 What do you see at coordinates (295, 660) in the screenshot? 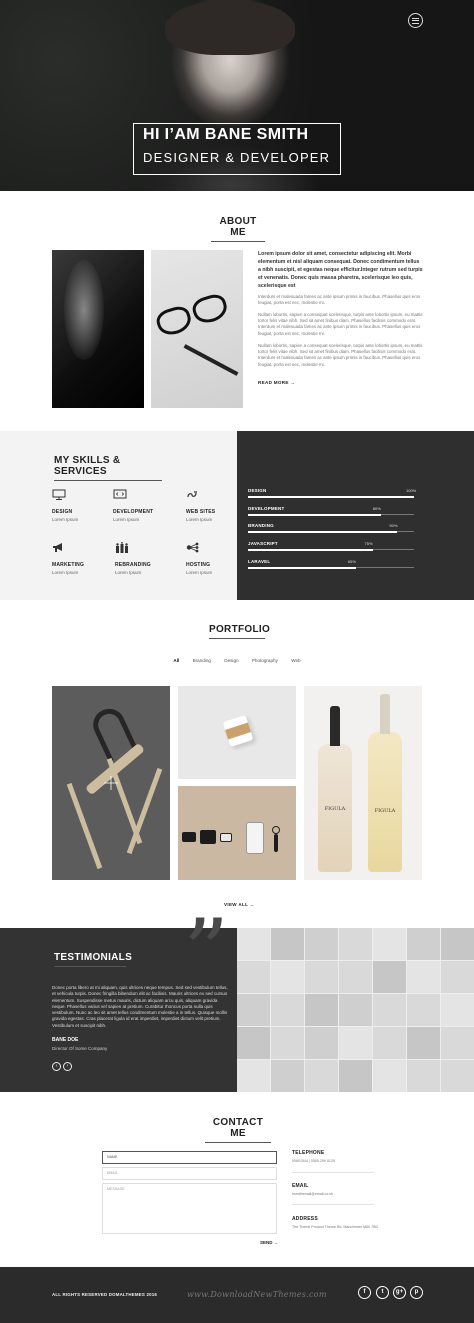
I see `filter-web: Web` at bounding box center [295, 660].